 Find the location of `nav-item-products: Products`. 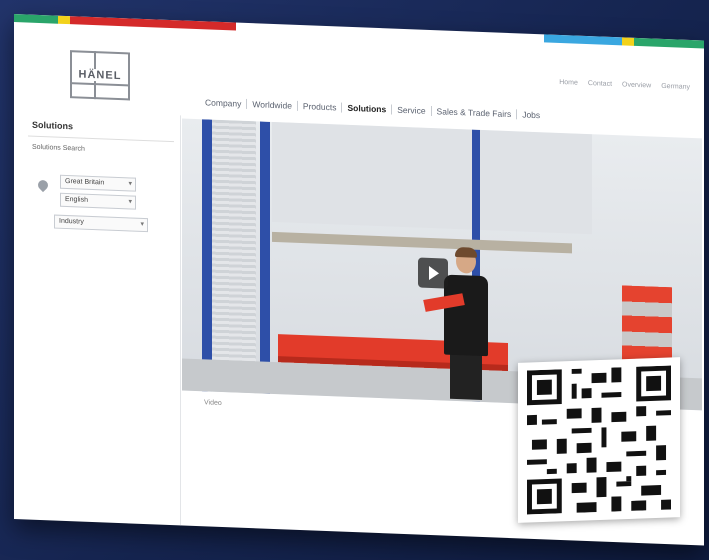

nav-item-products: Products is located at coordinates (319, 106).